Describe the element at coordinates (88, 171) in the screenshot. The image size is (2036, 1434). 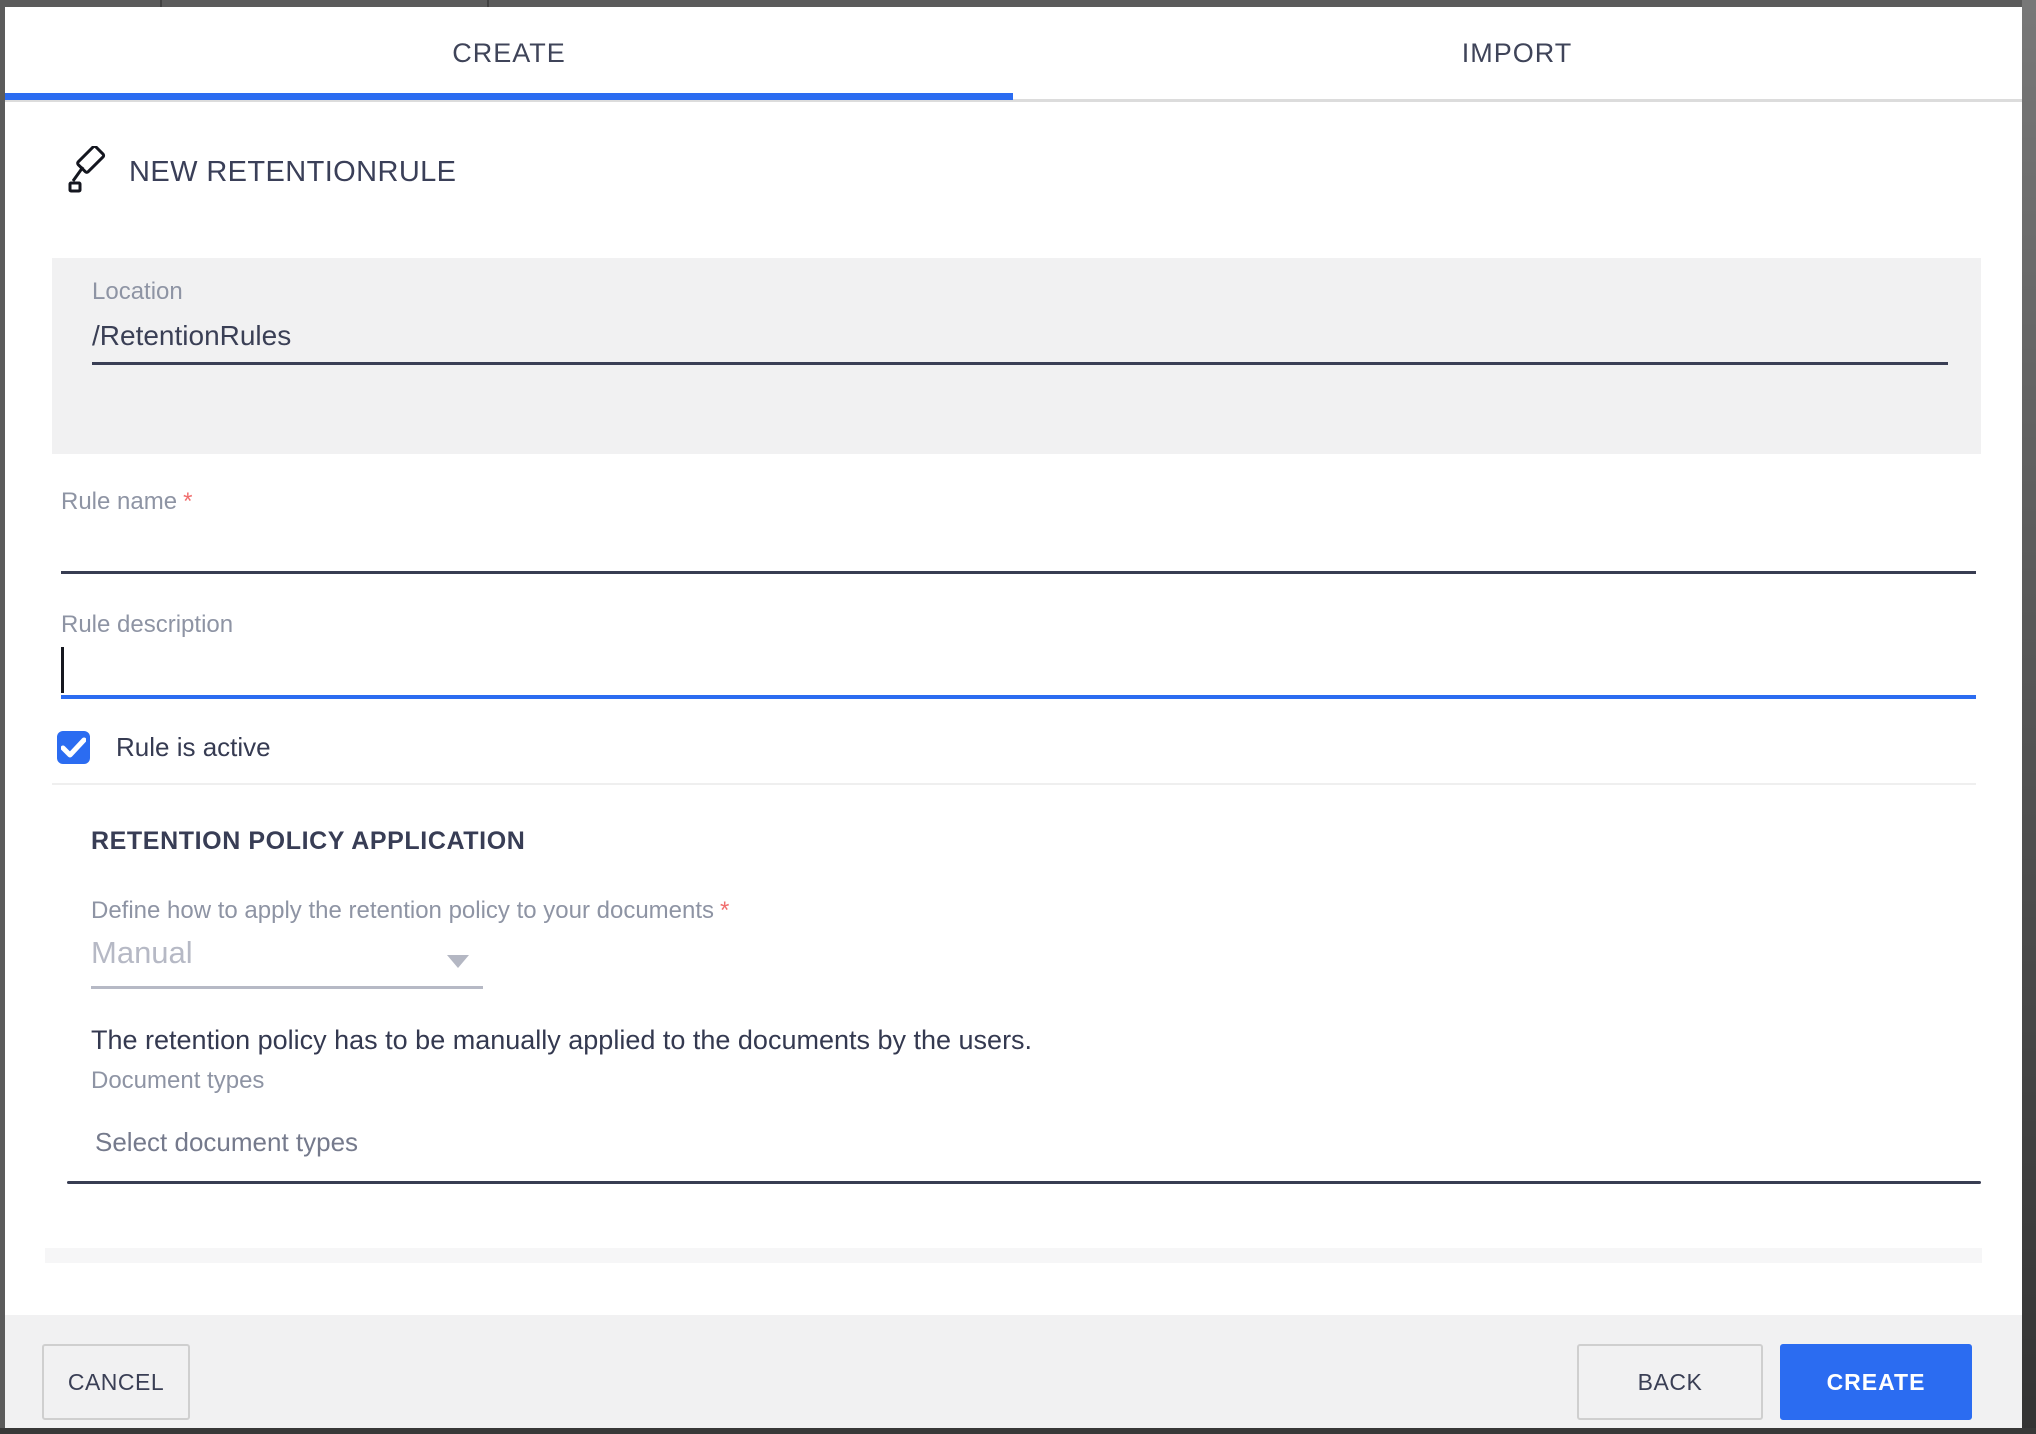
I see `gavel-icon` at that location.